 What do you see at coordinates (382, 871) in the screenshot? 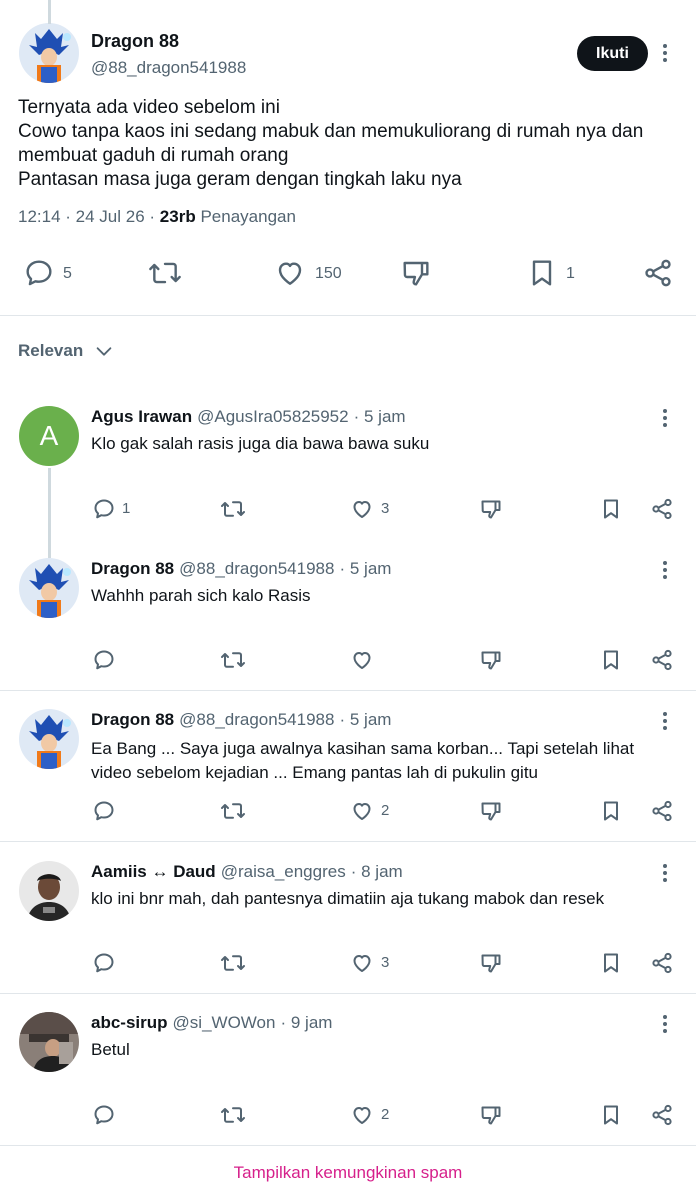
I see `reply-time: 8 jam` at bounding box center [382, 871].